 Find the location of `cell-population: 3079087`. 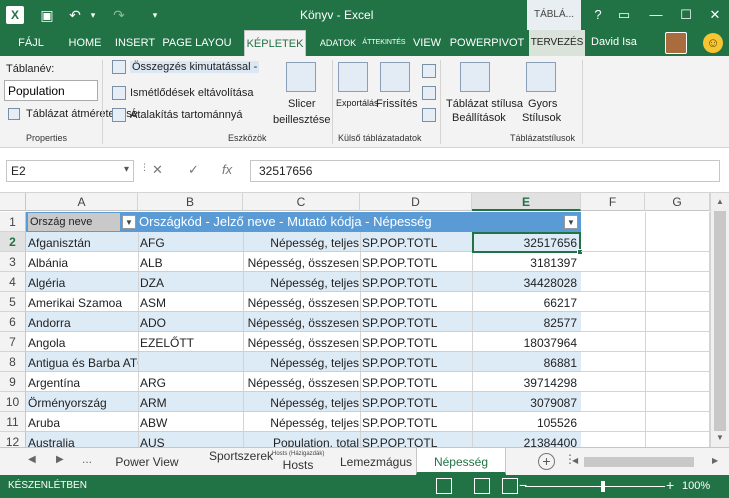

cell-population: 3079087 is located at coordinates (525, 402).